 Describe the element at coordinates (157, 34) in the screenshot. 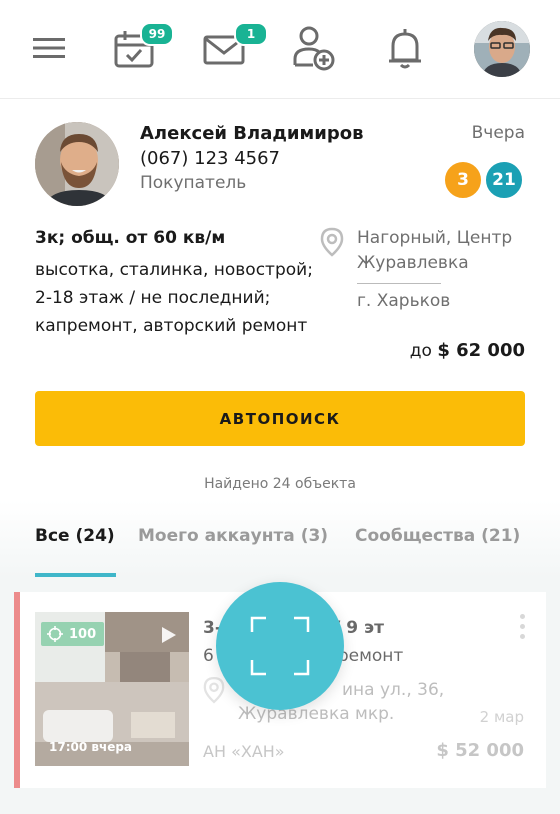

I see `calendar-badge: 99` at that location.